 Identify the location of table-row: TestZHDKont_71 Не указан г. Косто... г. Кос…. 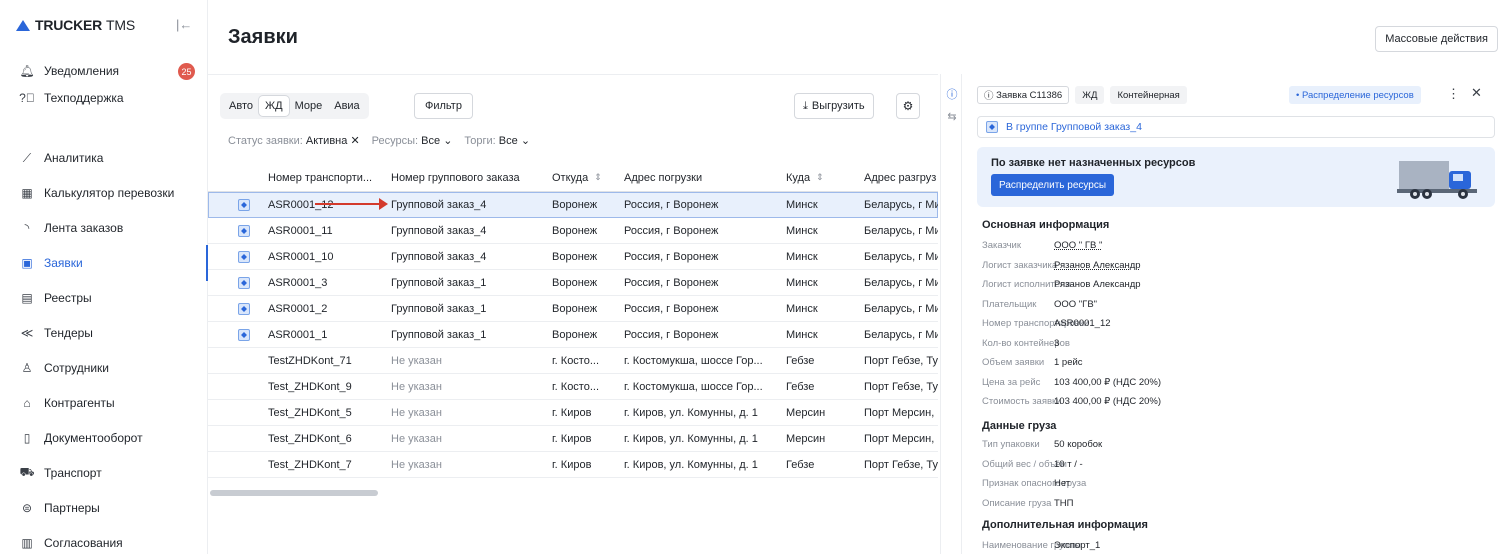
(573, 361).